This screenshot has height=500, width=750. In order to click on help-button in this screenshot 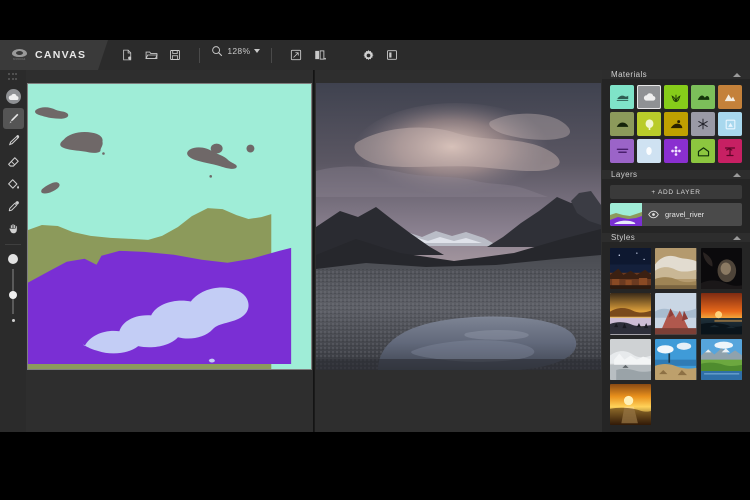, I will do `click(392, 55)`.